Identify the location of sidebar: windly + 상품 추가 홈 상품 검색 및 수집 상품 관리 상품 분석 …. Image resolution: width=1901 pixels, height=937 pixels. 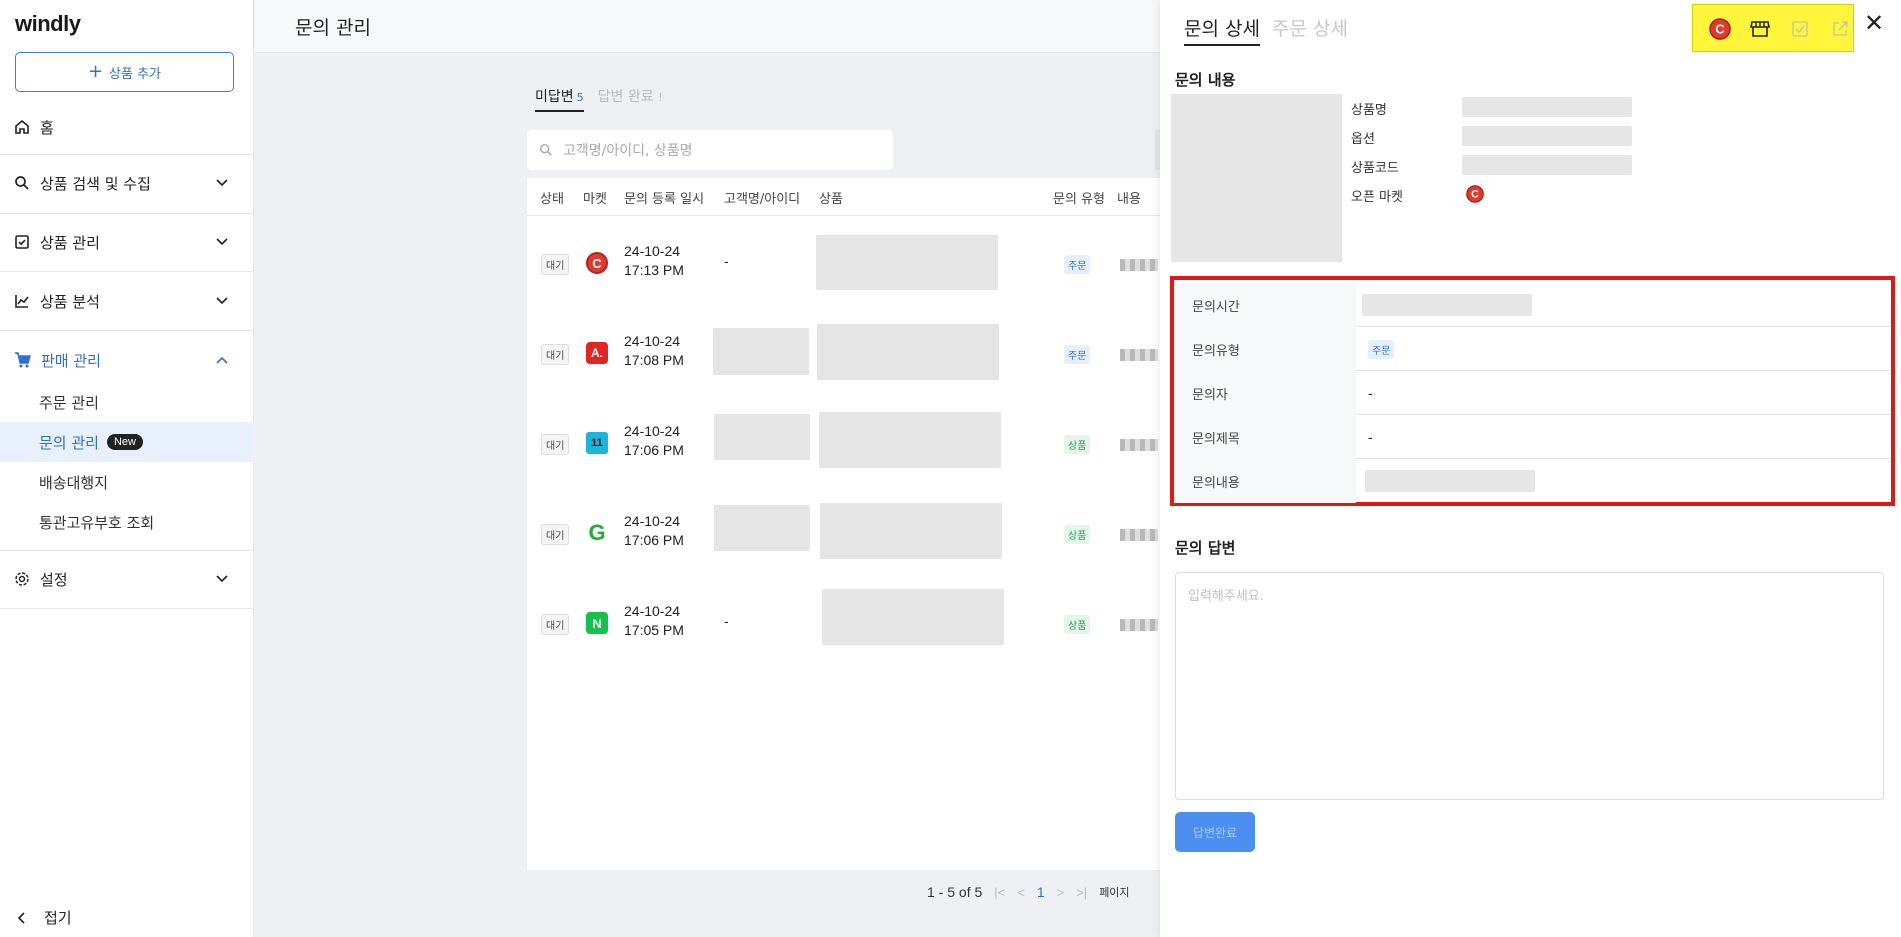
(127, 468).